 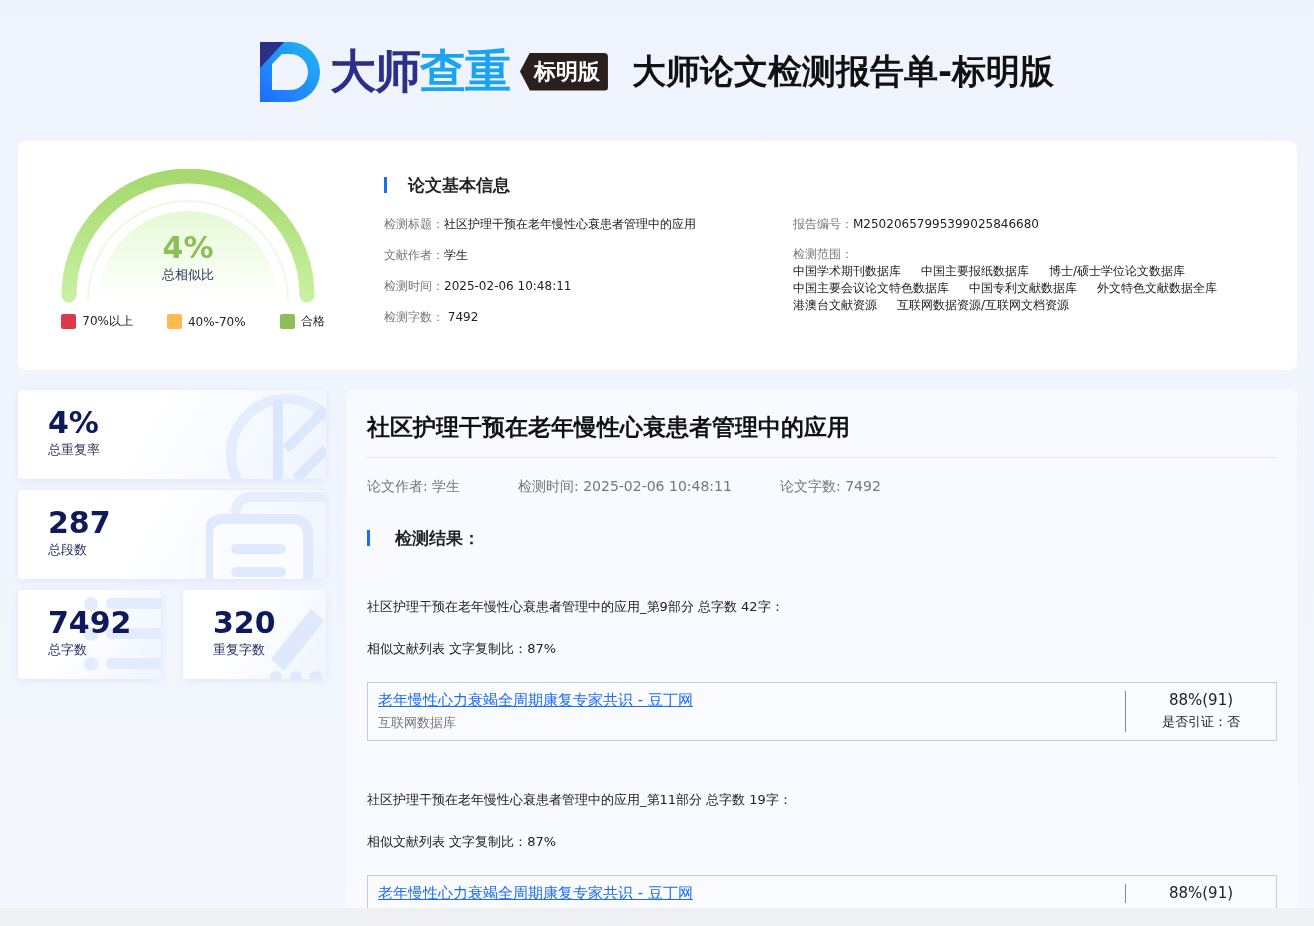 What do you see at coordinates (68, 650) in the screenshot?
I see `stat-label: 总字数` at bounding box center [68, 650].